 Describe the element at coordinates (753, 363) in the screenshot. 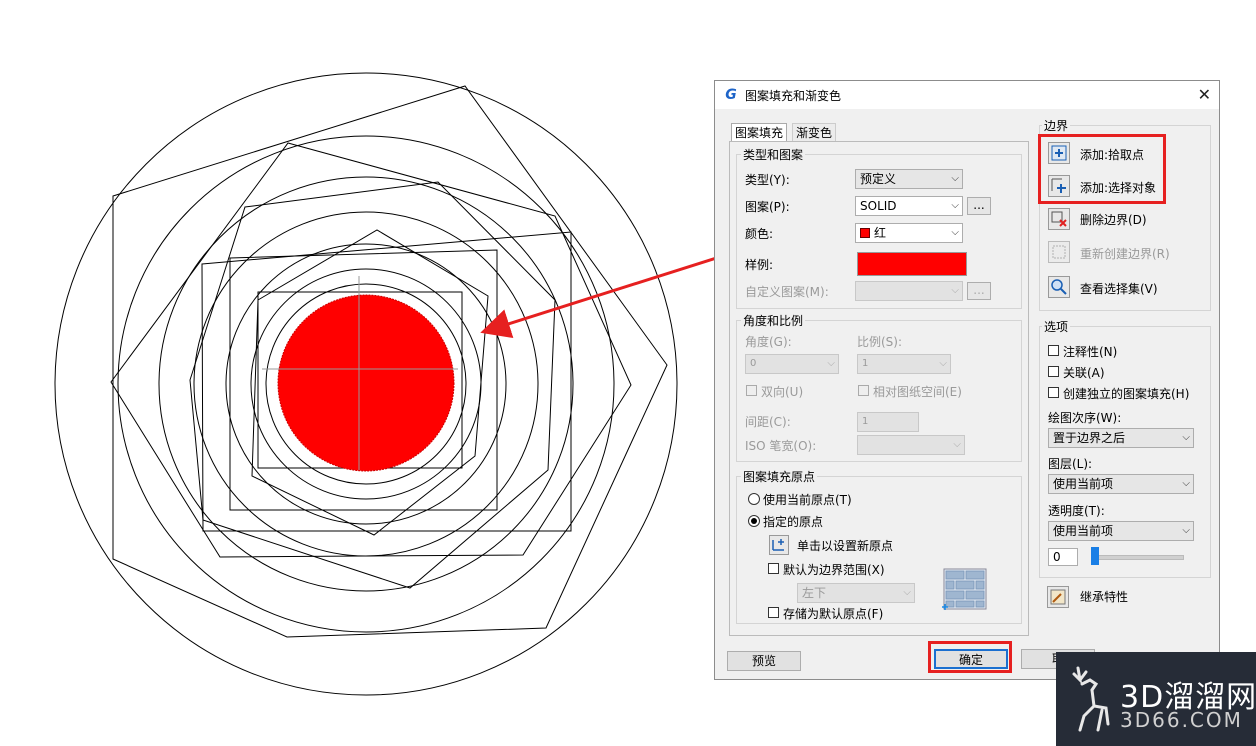

I see `angle-value: 0` at that location.